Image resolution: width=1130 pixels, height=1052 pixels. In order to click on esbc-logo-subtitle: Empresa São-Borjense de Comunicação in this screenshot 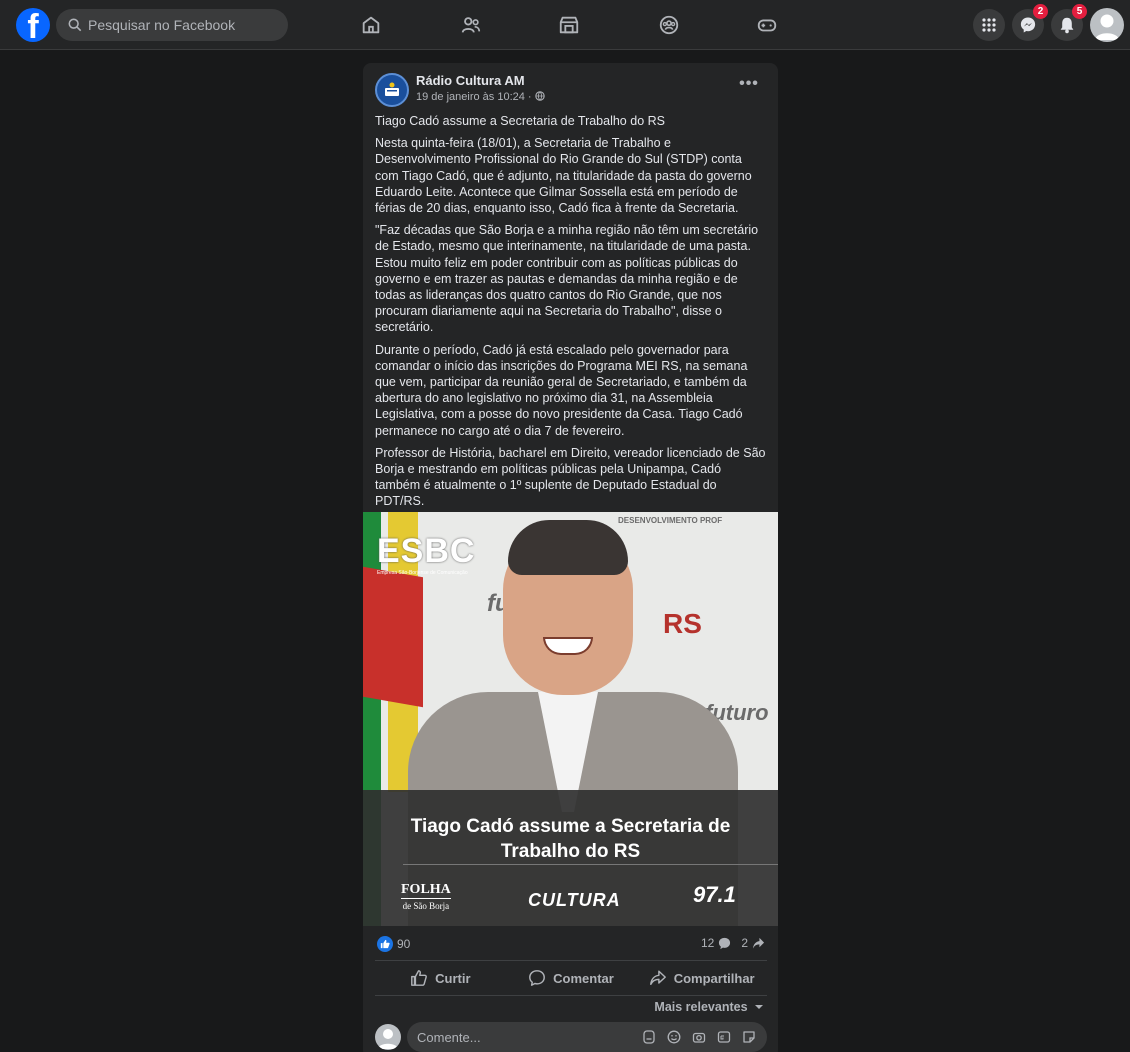, I will do `click(422, 573)`.